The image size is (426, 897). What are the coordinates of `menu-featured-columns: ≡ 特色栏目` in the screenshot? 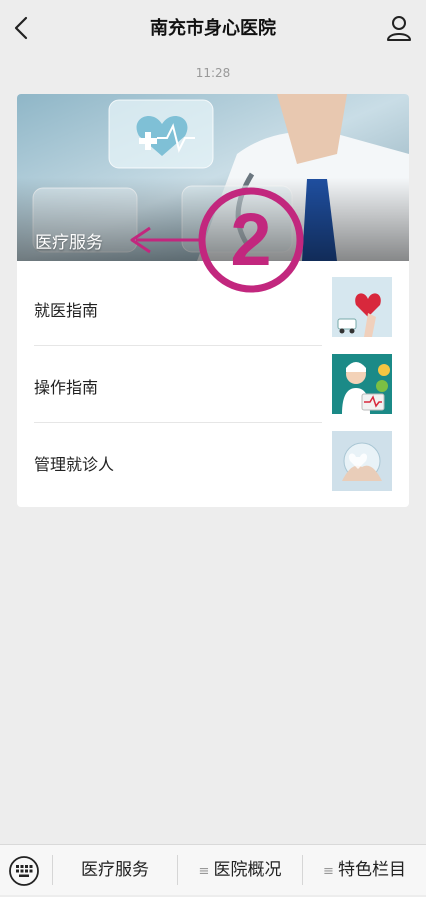 It's located at (364, 870).